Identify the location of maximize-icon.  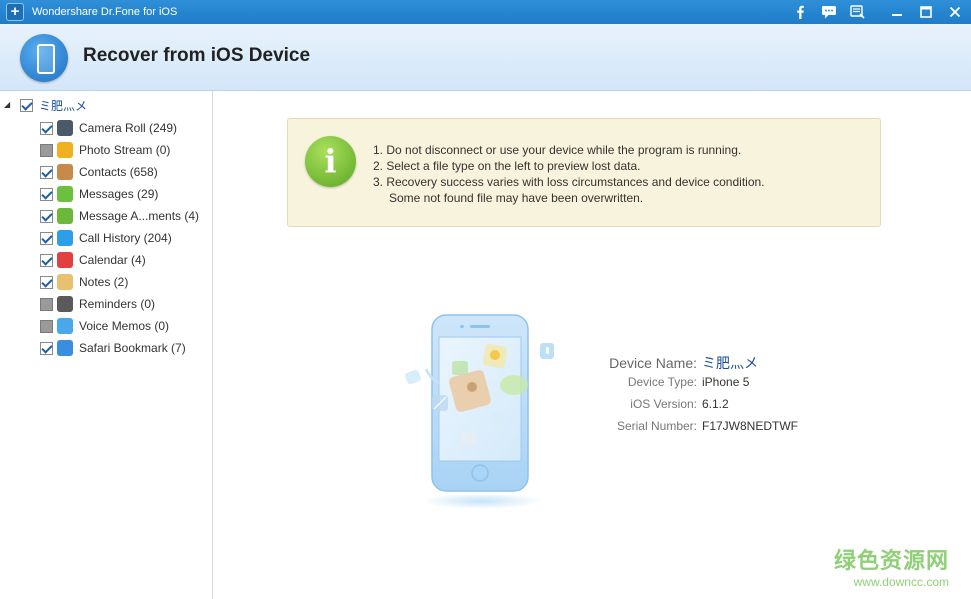
(926, 12).